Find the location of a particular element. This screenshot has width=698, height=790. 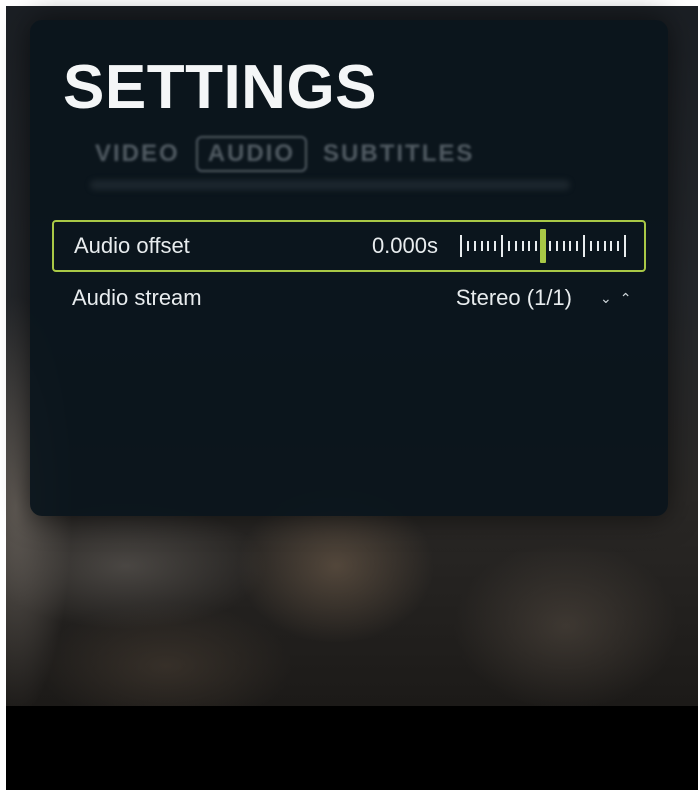

chevron-down-icon: ⌄ is located at coordinates (606, 298).